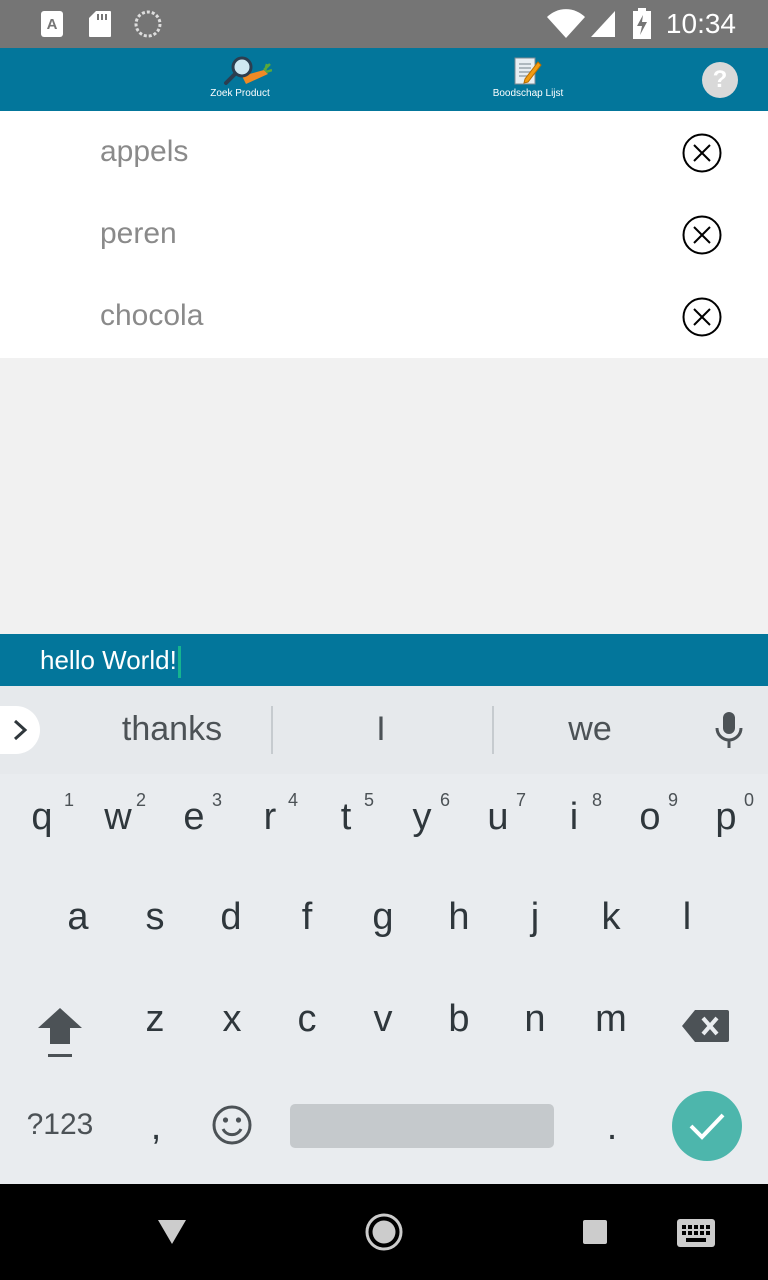 The image size is (768, 1280). I want to click on list-item-label: chocola, so click(152, 315).